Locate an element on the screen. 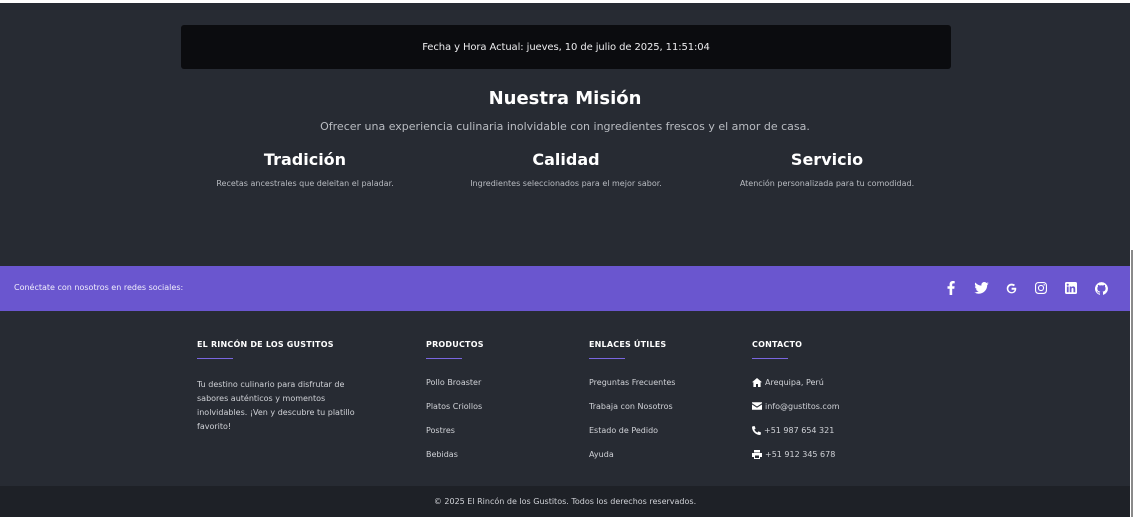 The image size is (1135, 517). list-item: Preguntas Frecuentes is located at coordinates (632, 390).